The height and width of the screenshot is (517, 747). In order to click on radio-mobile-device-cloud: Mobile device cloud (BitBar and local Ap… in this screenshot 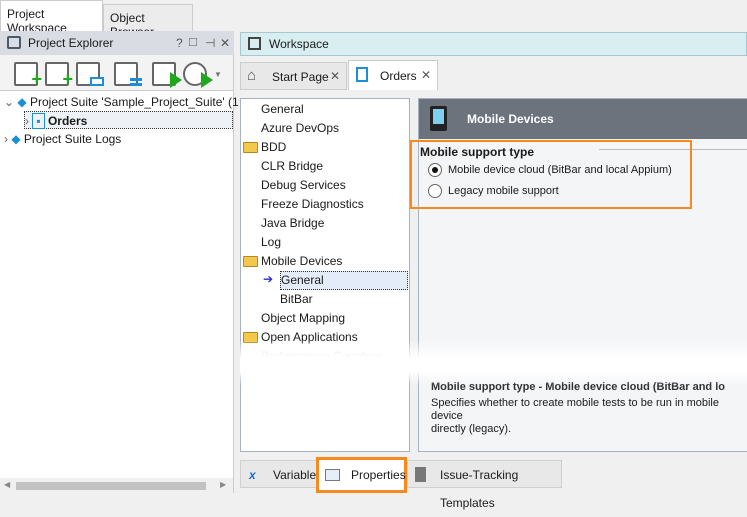, I will do `click(558, 171)`.